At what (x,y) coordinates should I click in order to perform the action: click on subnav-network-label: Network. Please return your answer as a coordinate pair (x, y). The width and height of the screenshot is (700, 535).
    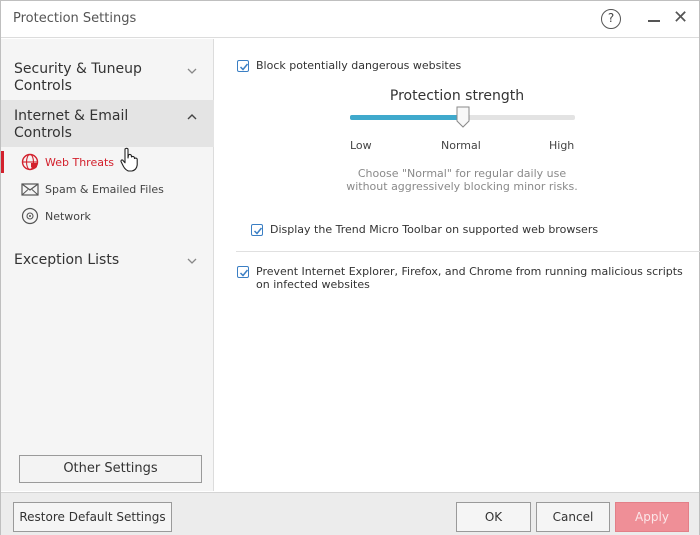
    Looking at the image, I should click on (68, 216).